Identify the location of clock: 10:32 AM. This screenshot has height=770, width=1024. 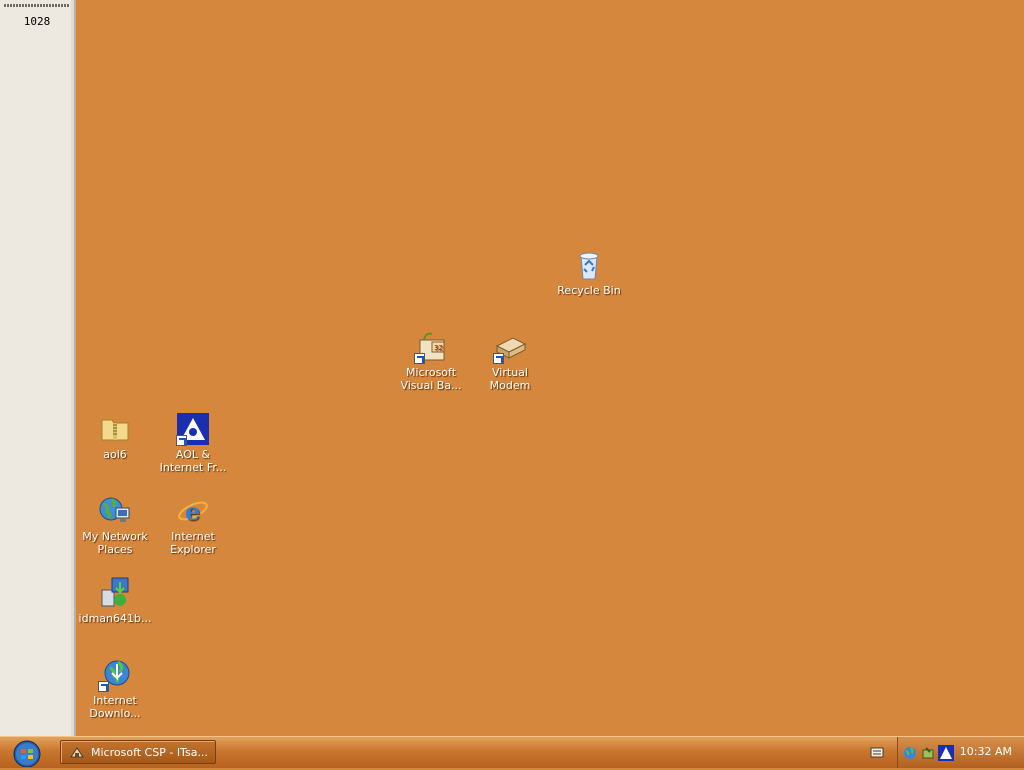
(986, 751).